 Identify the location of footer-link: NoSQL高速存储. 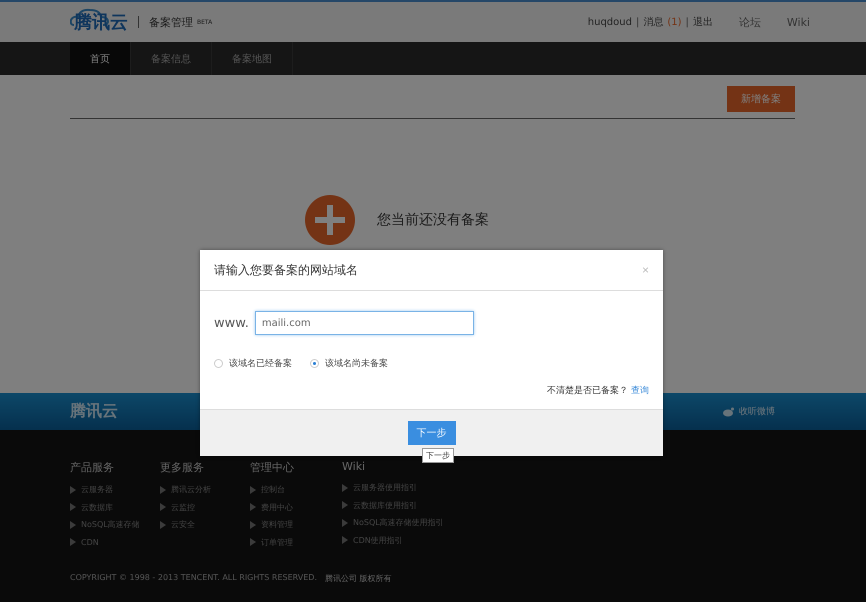
(115, 525).